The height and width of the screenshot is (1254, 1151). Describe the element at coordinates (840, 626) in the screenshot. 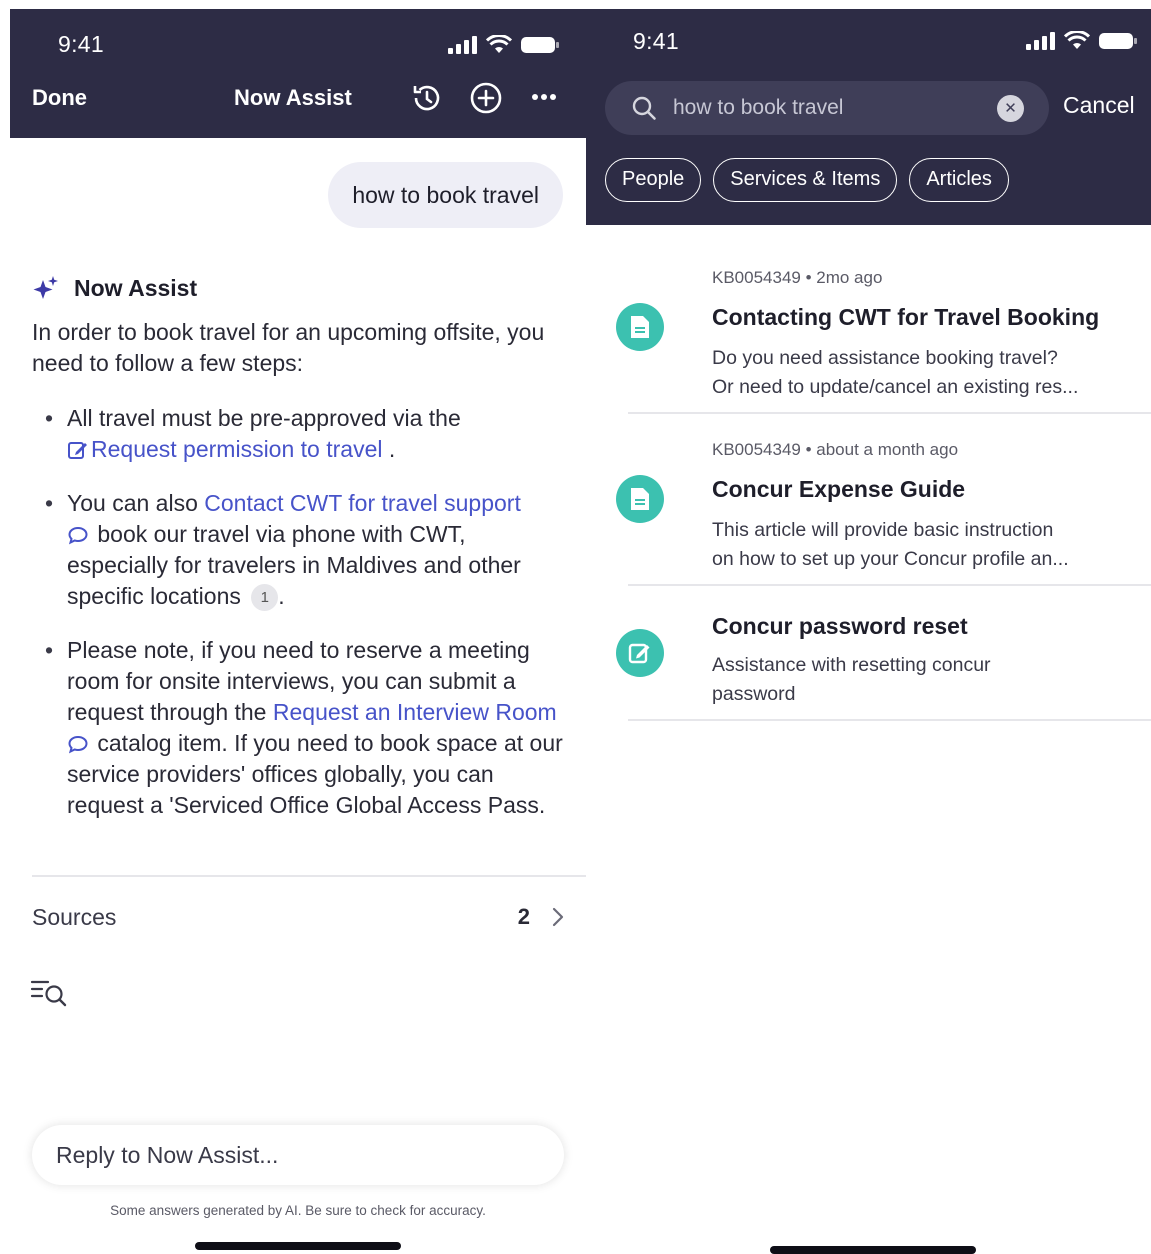

I see `result-title: Concur password reset` at that location.